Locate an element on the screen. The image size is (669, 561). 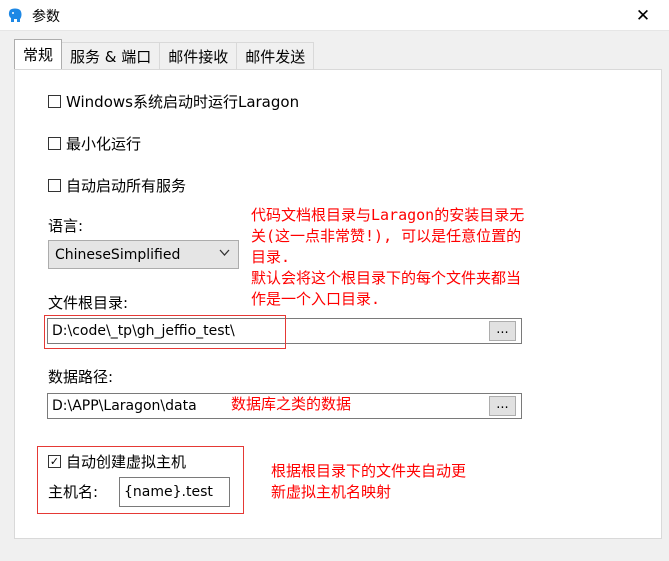
auto-vhost-checkbox: ✓ is located at coordinates (54, 461).